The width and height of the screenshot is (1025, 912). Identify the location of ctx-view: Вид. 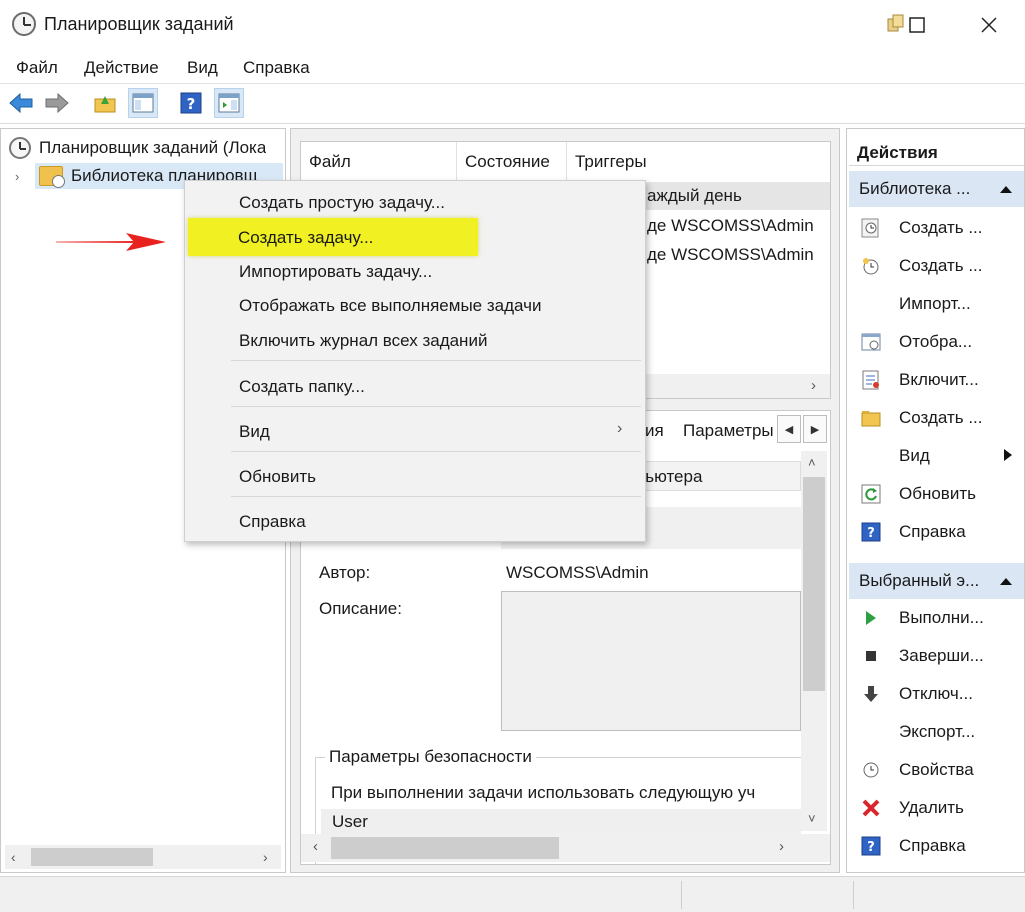
(254, 432).